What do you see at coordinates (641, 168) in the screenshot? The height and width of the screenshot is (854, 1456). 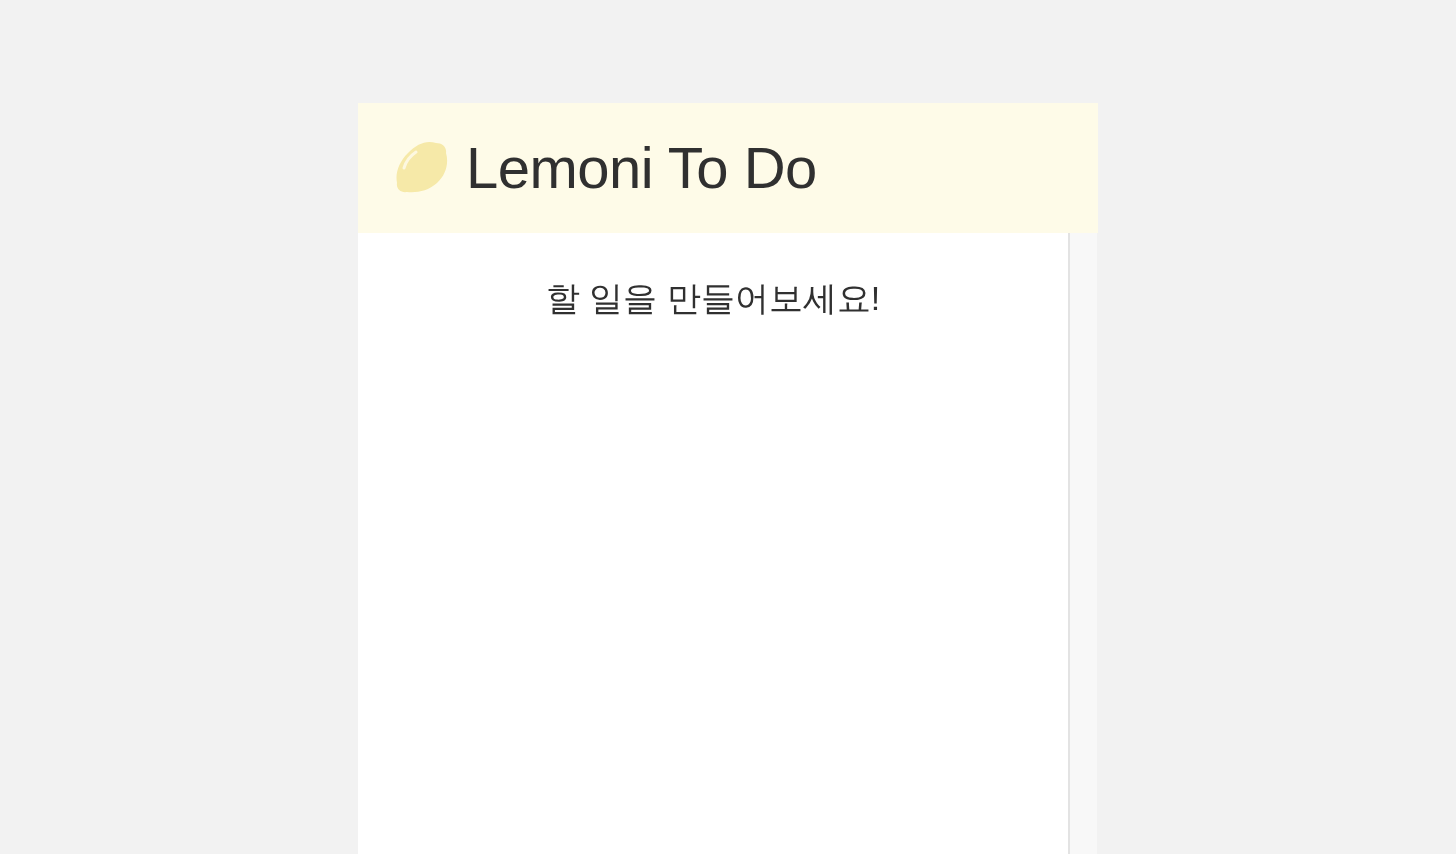 I see `app-title: Lemoni To Do` at bounding box center [641, 168].